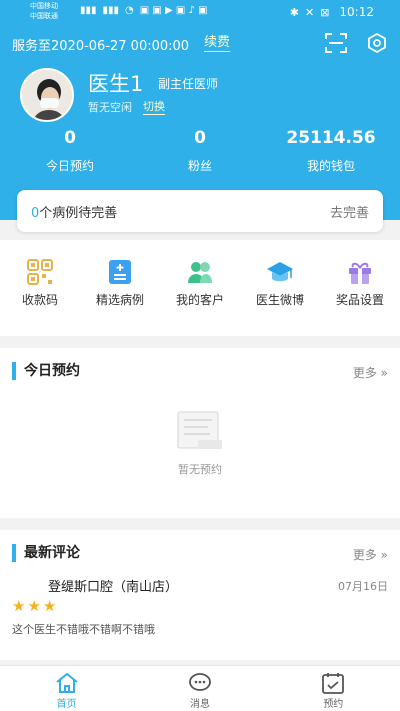 The image size is (400, 711). Describe the element at coordinates (331, 151) in the screenshot. I see `stat-wallet: 25114.56 我的钱包` at that location.